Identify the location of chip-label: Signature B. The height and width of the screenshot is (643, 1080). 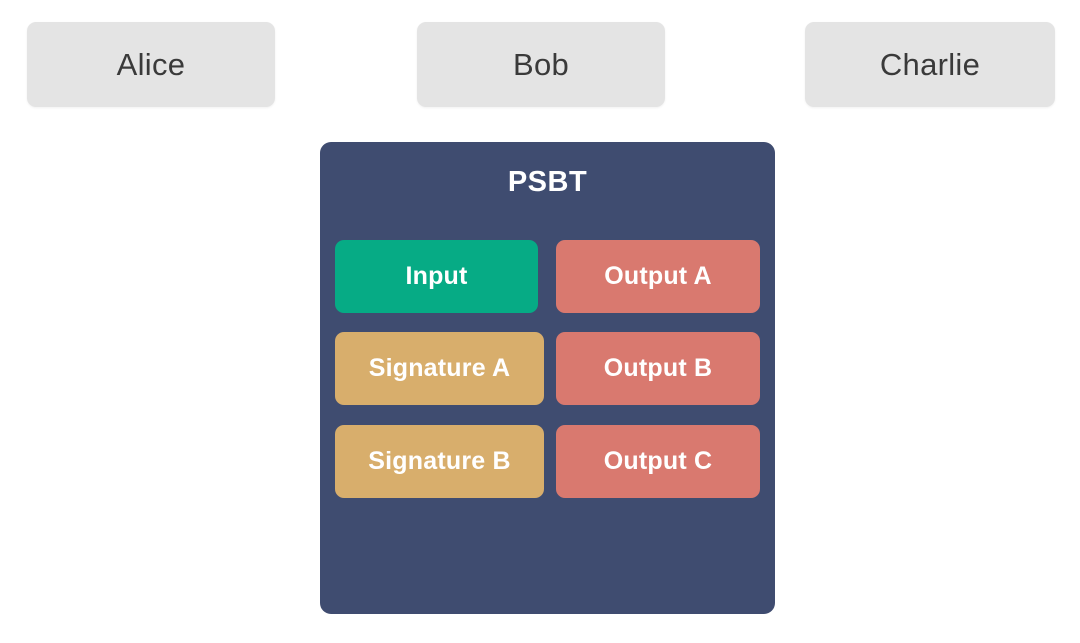
(439, 461).